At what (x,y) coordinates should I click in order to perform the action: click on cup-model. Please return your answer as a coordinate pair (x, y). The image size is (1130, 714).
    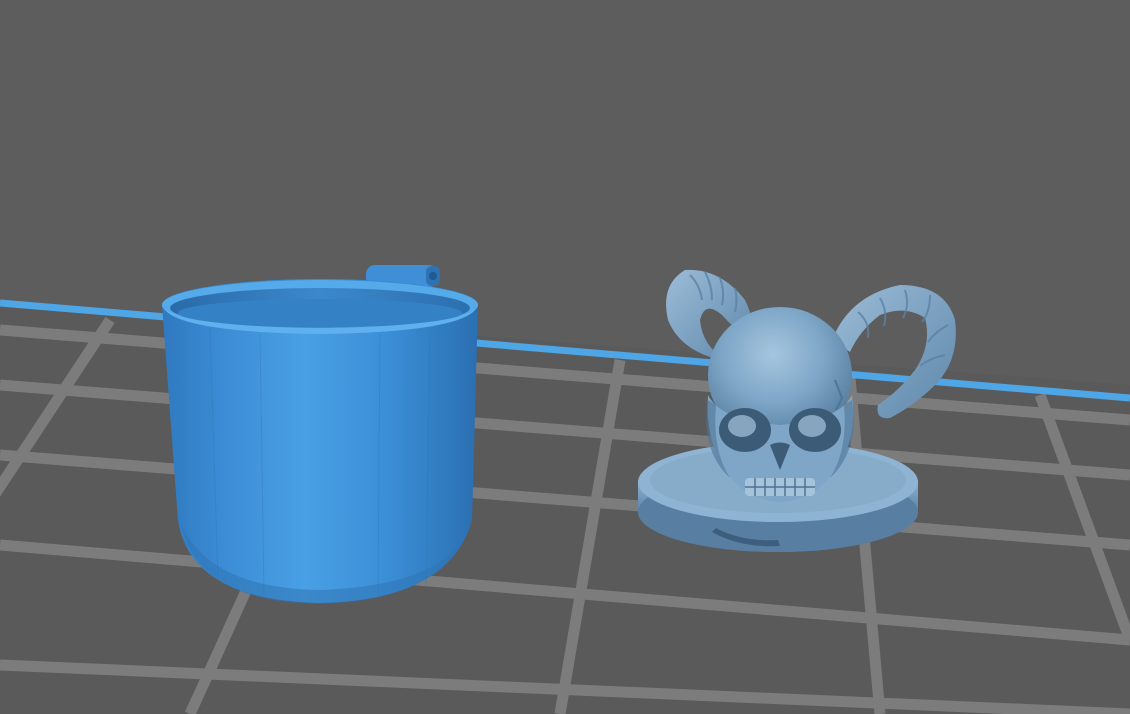
    Looking at the image, I should click on (320, 434).